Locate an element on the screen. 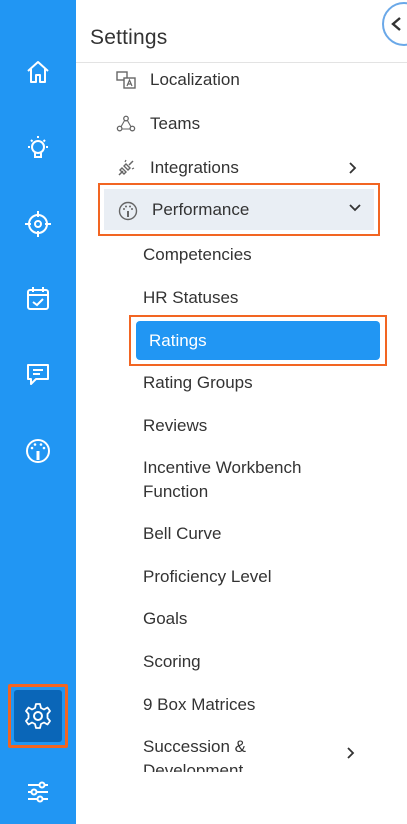  lightbulb-icon is located at coordinates (38, 147).